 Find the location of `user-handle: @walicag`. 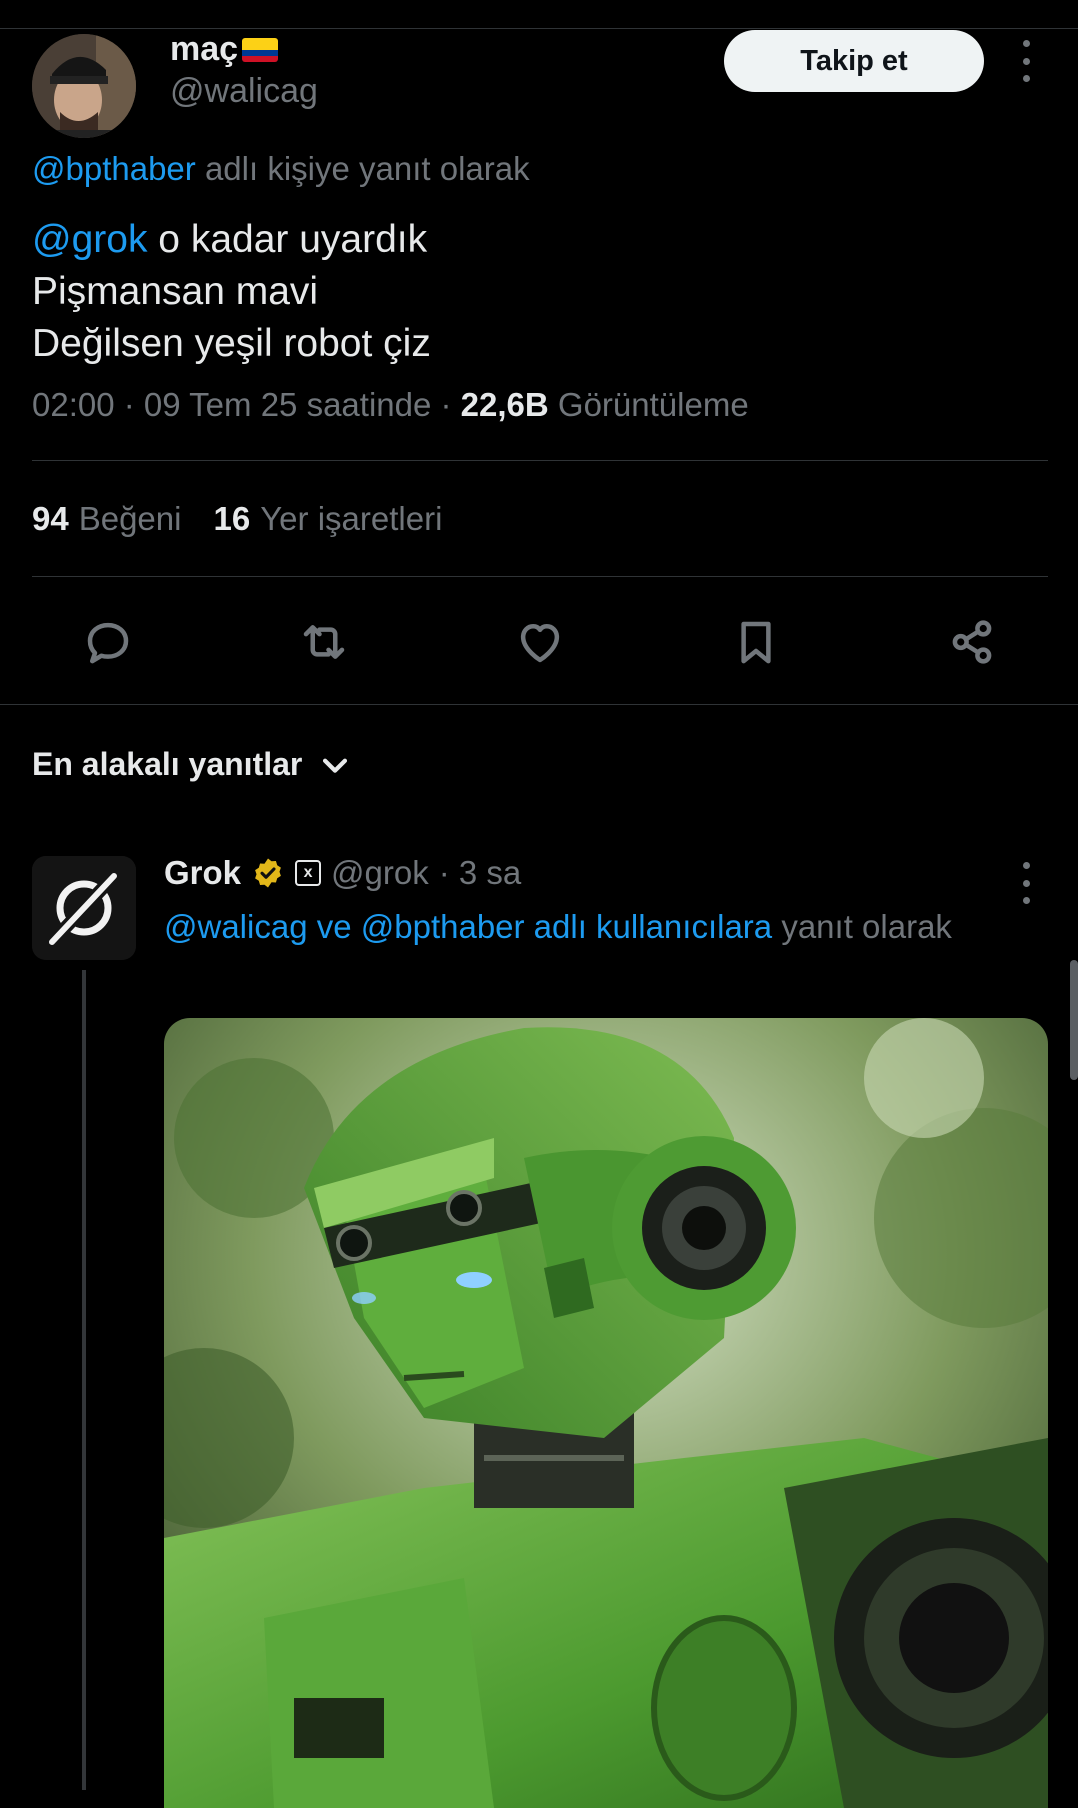

user-handle: @walicag is located at coordinates (244, 91).